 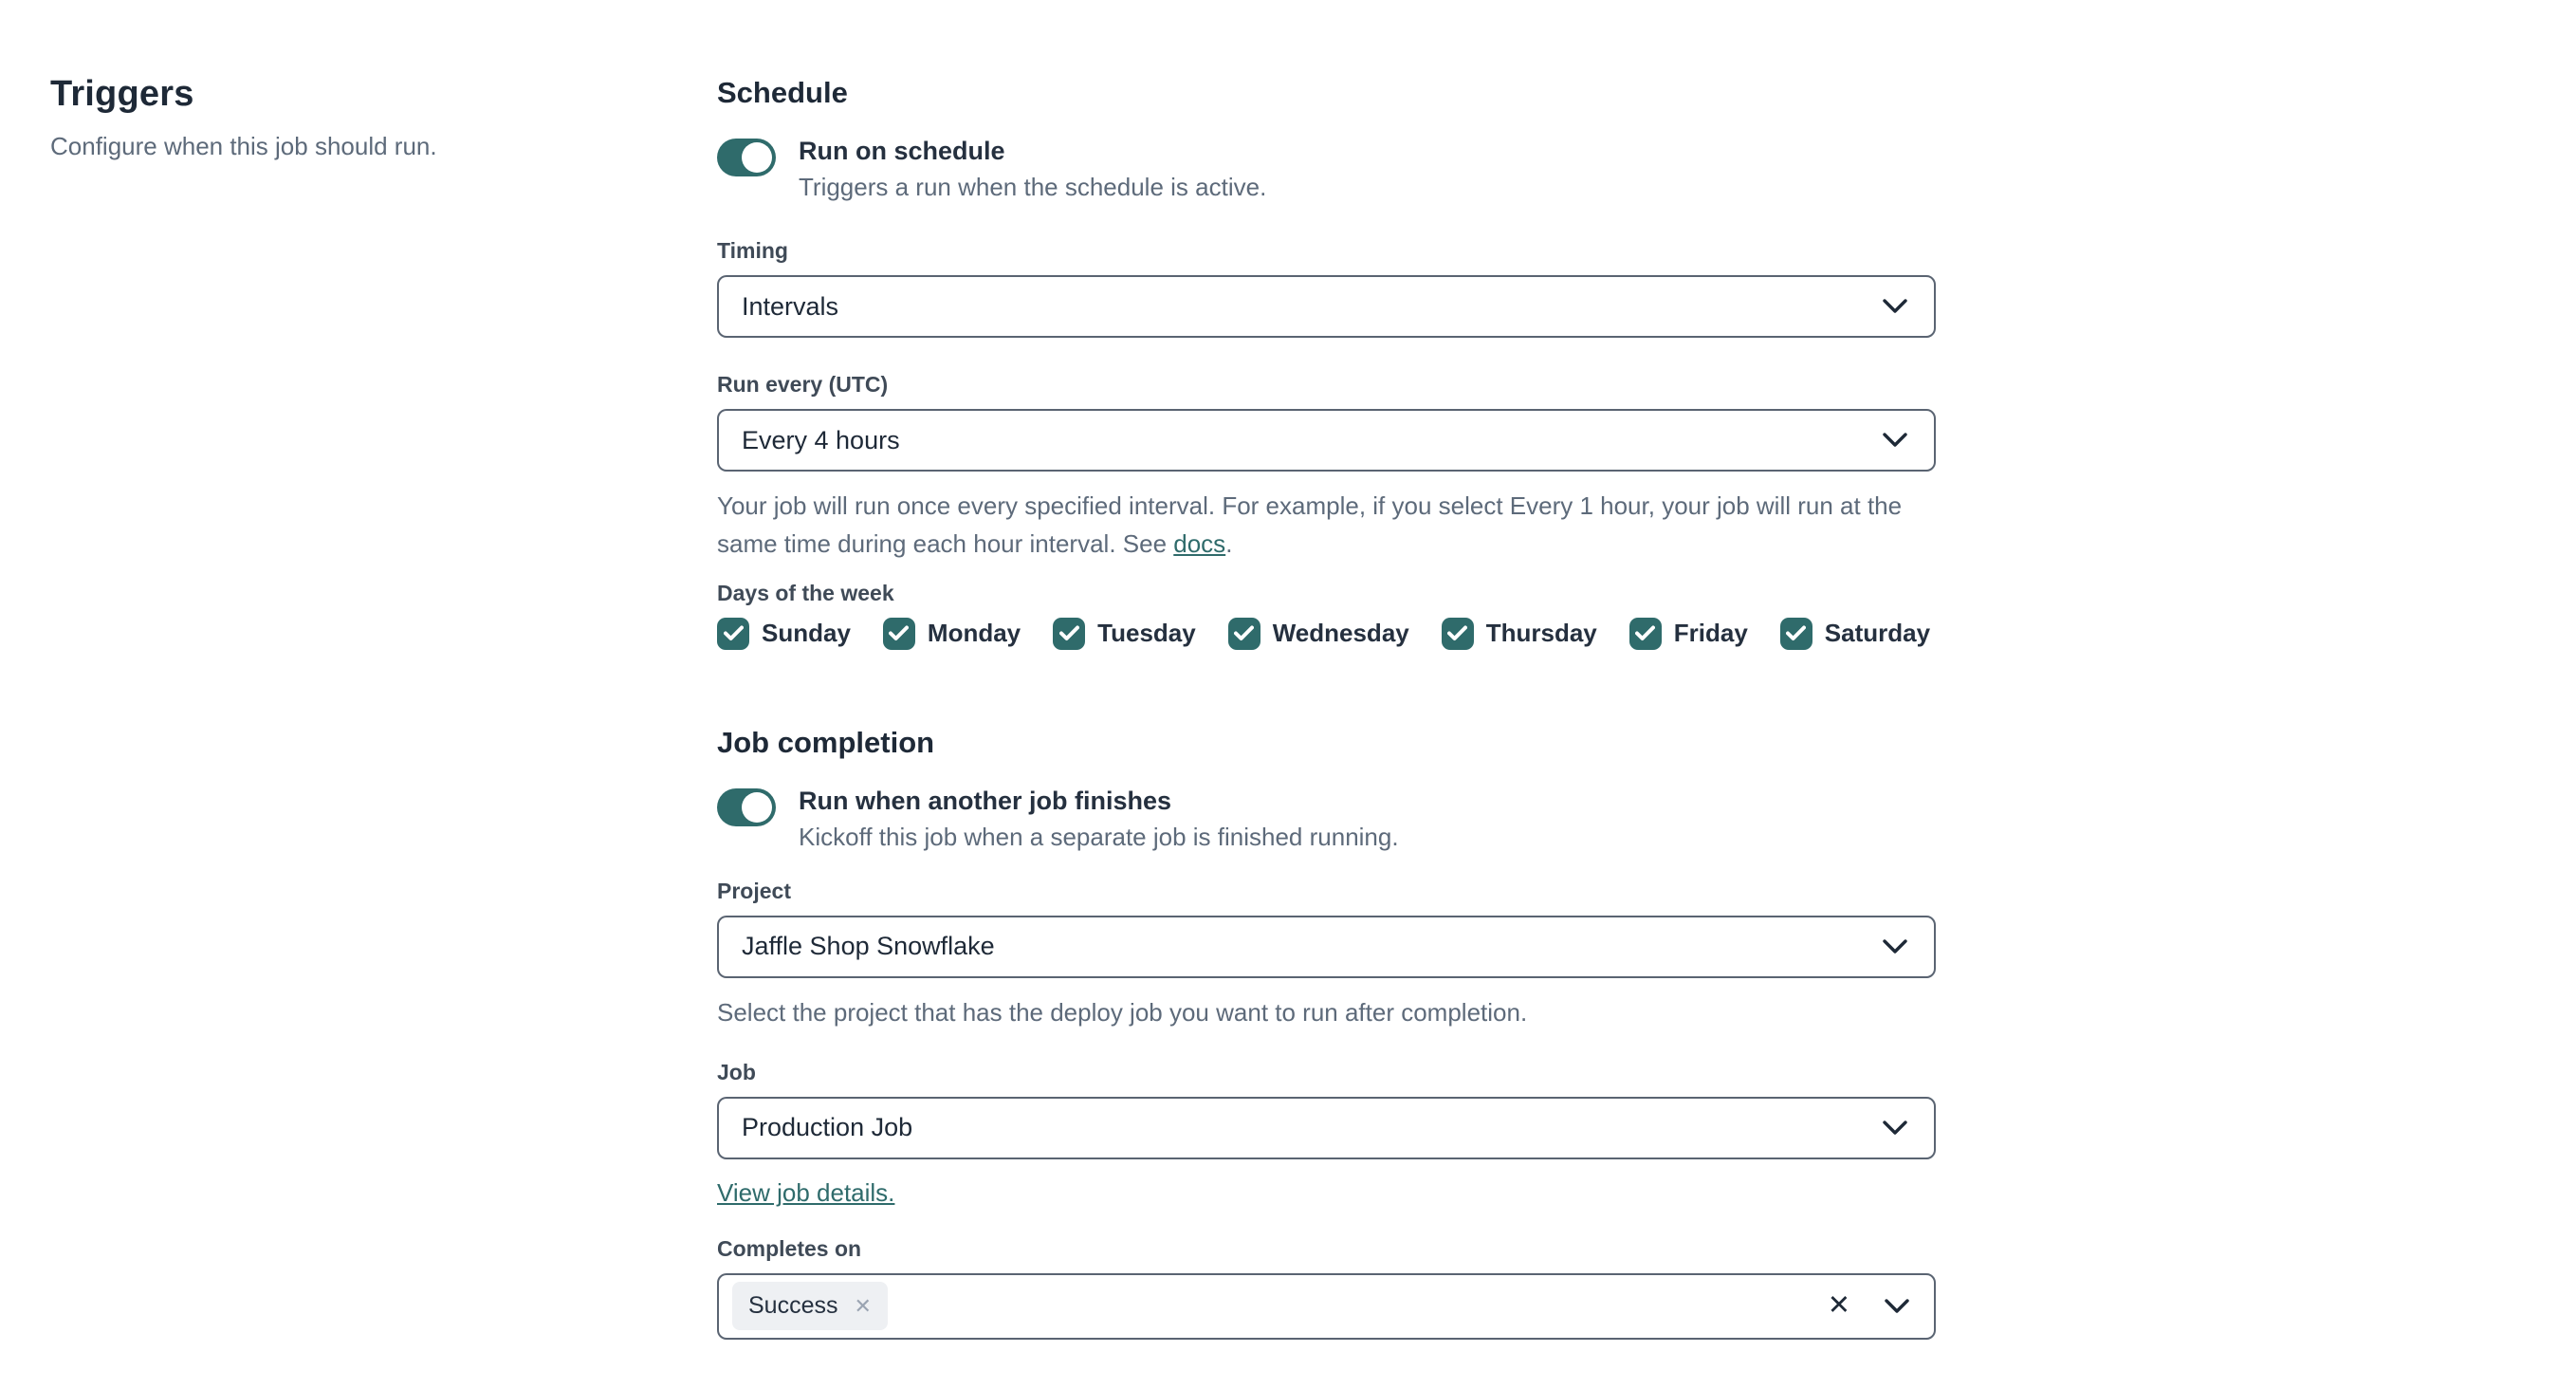 What do you see at coordinates (1326, 1306) in the screenshot?
I see `completes-on-multiselect: Success ✕ ✕` at bounding box center [1326, 1306].